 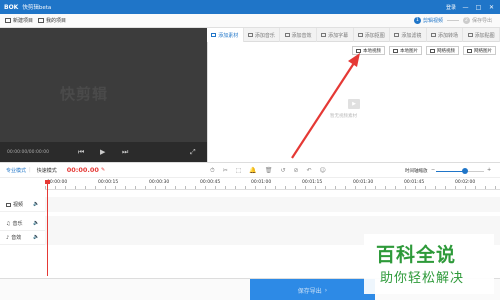 What do you see at coordinates (433, 170) in the screenshot?
I see `zoom-out-icon: −` at bounding box center [433, 170].